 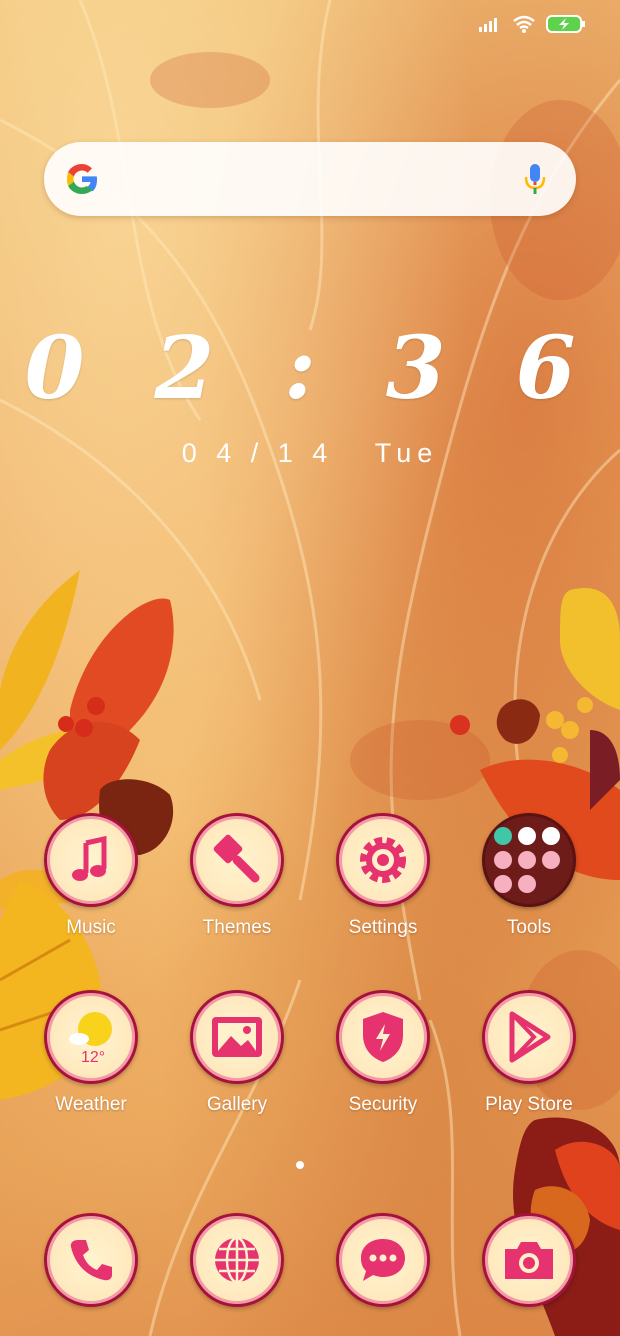 What do you see at coordinates (237, 1104) in the screenshot?
I see `app-label: Gallery` at bounding box center [237, 1104].